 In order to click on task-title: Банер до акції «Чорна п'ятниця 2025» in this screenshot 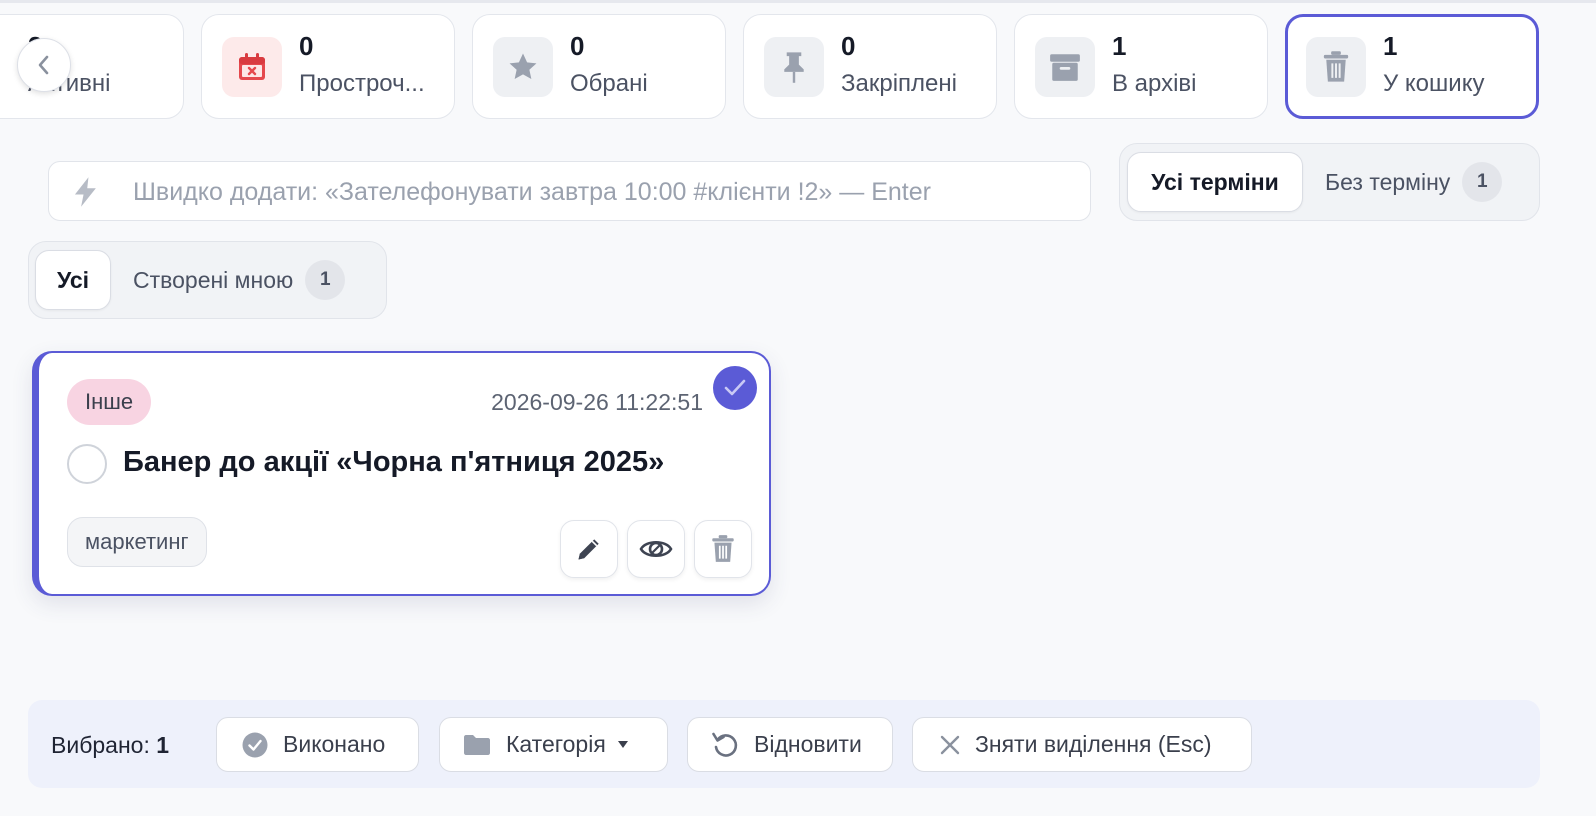, I will do `click(393, 462)`.